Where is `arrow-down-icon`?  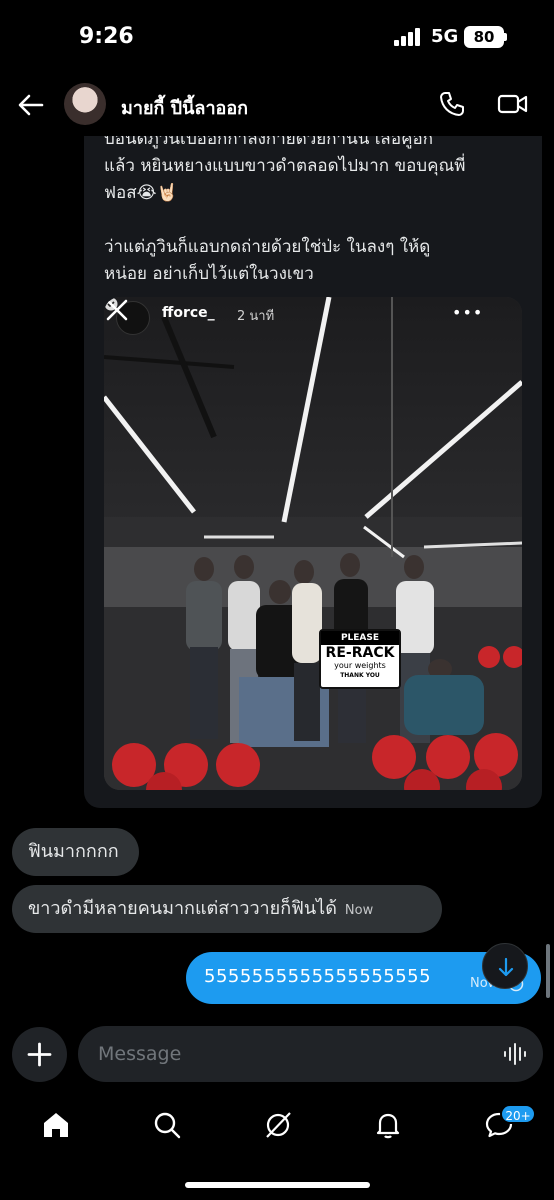
arrow-down-icon is located at coordinates (506, 967).